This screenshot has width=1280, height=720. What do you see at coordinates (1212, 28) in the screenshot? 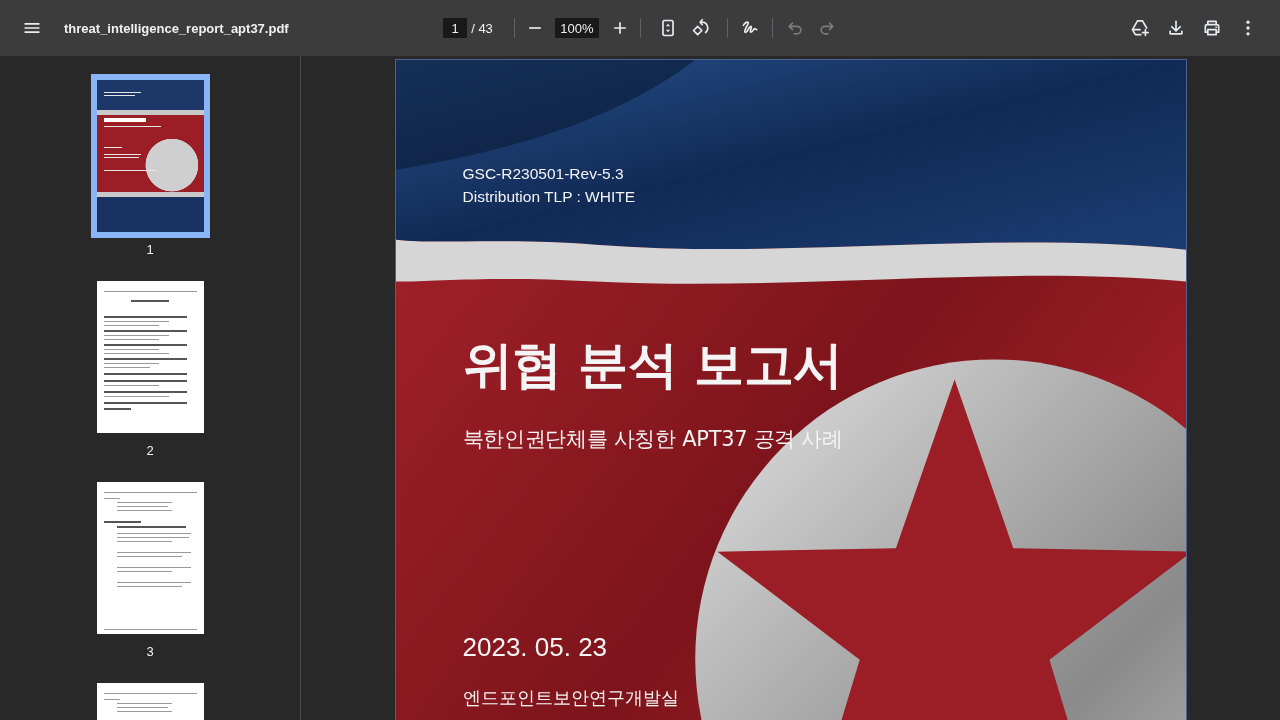
I see `print-icon` at bounding box center [1212, 28].